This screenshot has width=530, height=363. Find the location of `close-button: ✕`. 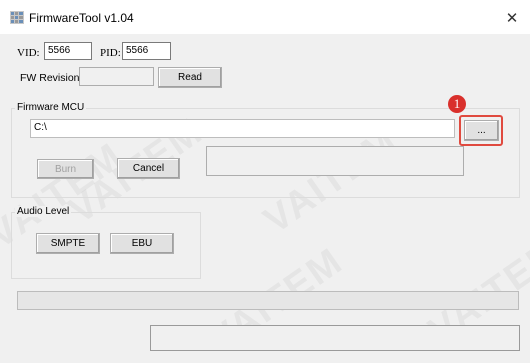

close-button: ✕ is located at coordinates (512, 18).